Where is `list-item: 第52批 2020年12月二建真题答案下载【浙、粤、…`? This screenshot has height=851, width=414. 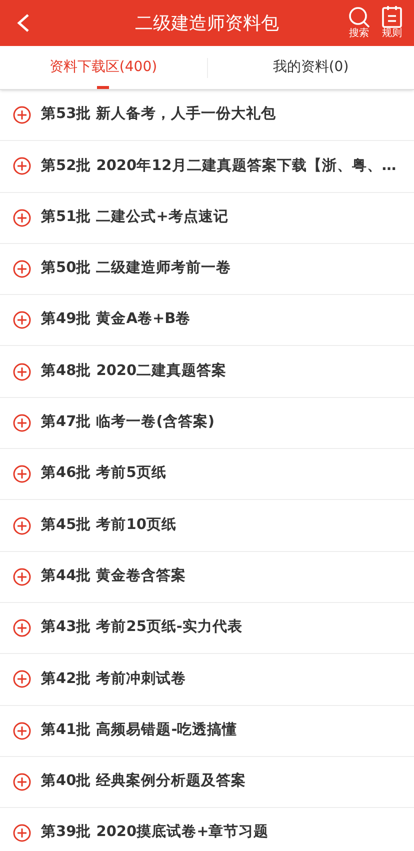 list-item: 第52批 2020年12月二建真题答案下载【浙、粤、… is located at coordinates (207, 167).